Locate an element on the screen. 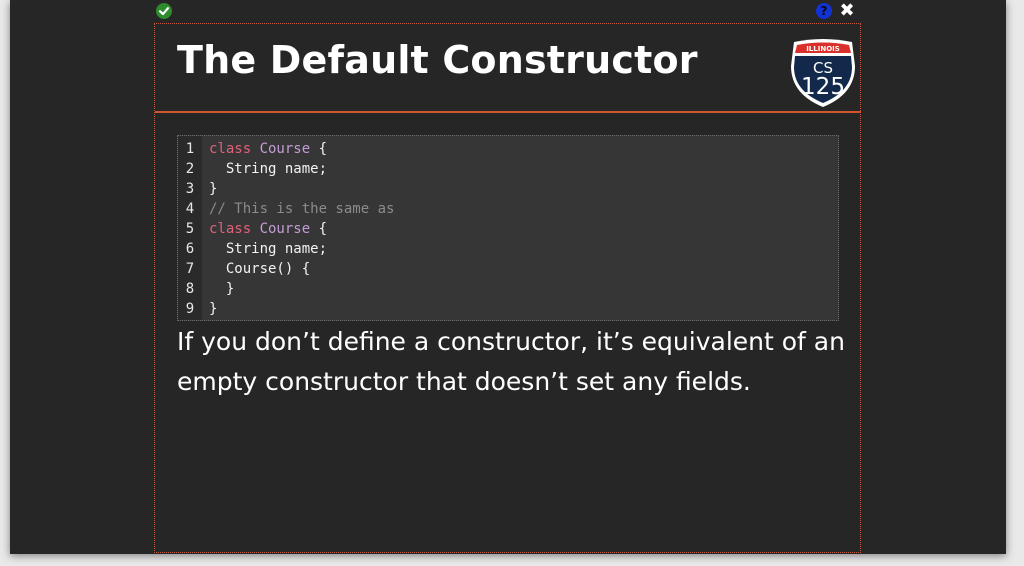 This screenshot has width=1024, height=566. line-number: 7 is located at coordinates (190, 269).